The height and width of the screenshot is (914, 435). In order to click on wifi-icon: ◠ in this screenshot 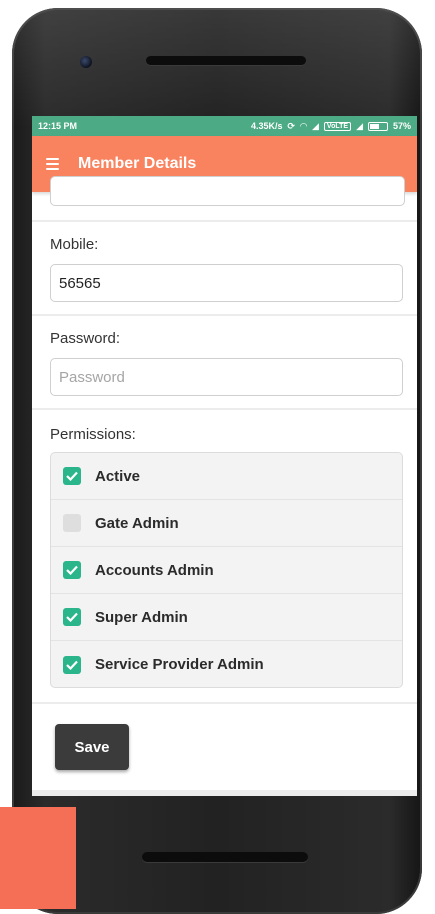, I will do `click(303, 125)`.